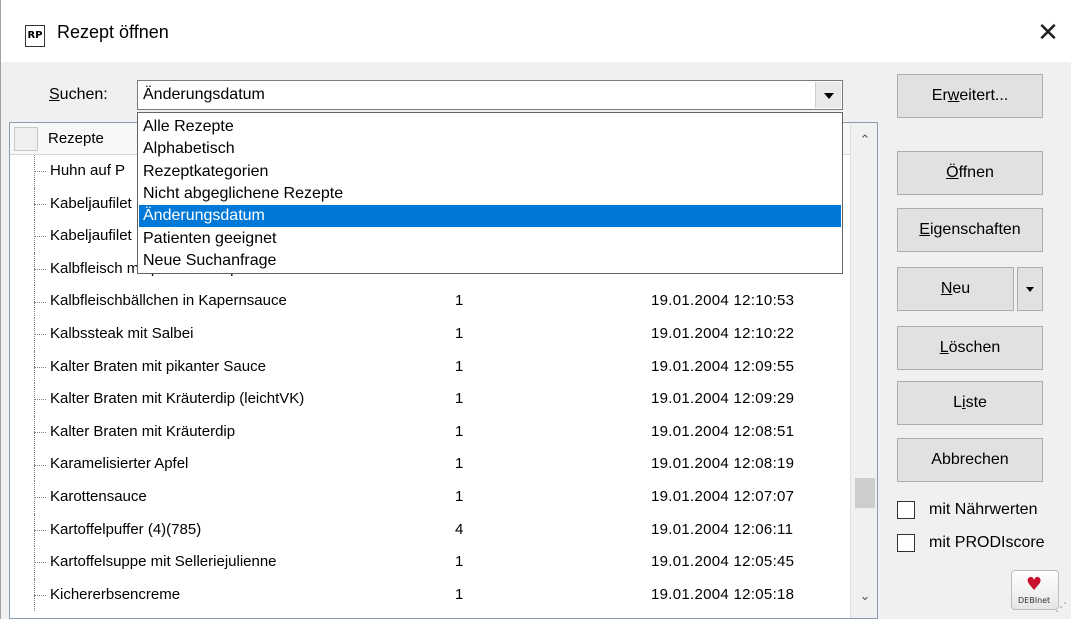 This screenshot has height=619, width=1071. What do you see at coordinates (976, 172) in the screenshot?
I see `oeffnen-post: ffnen` at bounding box center [976, 172].